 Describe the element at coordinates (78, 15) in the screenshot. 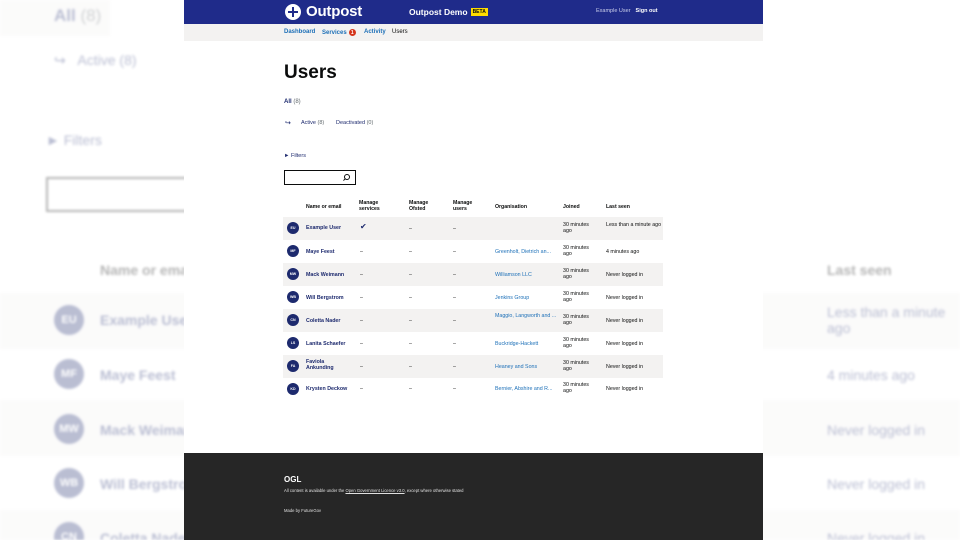

I see `bg-tab-all: All (8)` at that location.